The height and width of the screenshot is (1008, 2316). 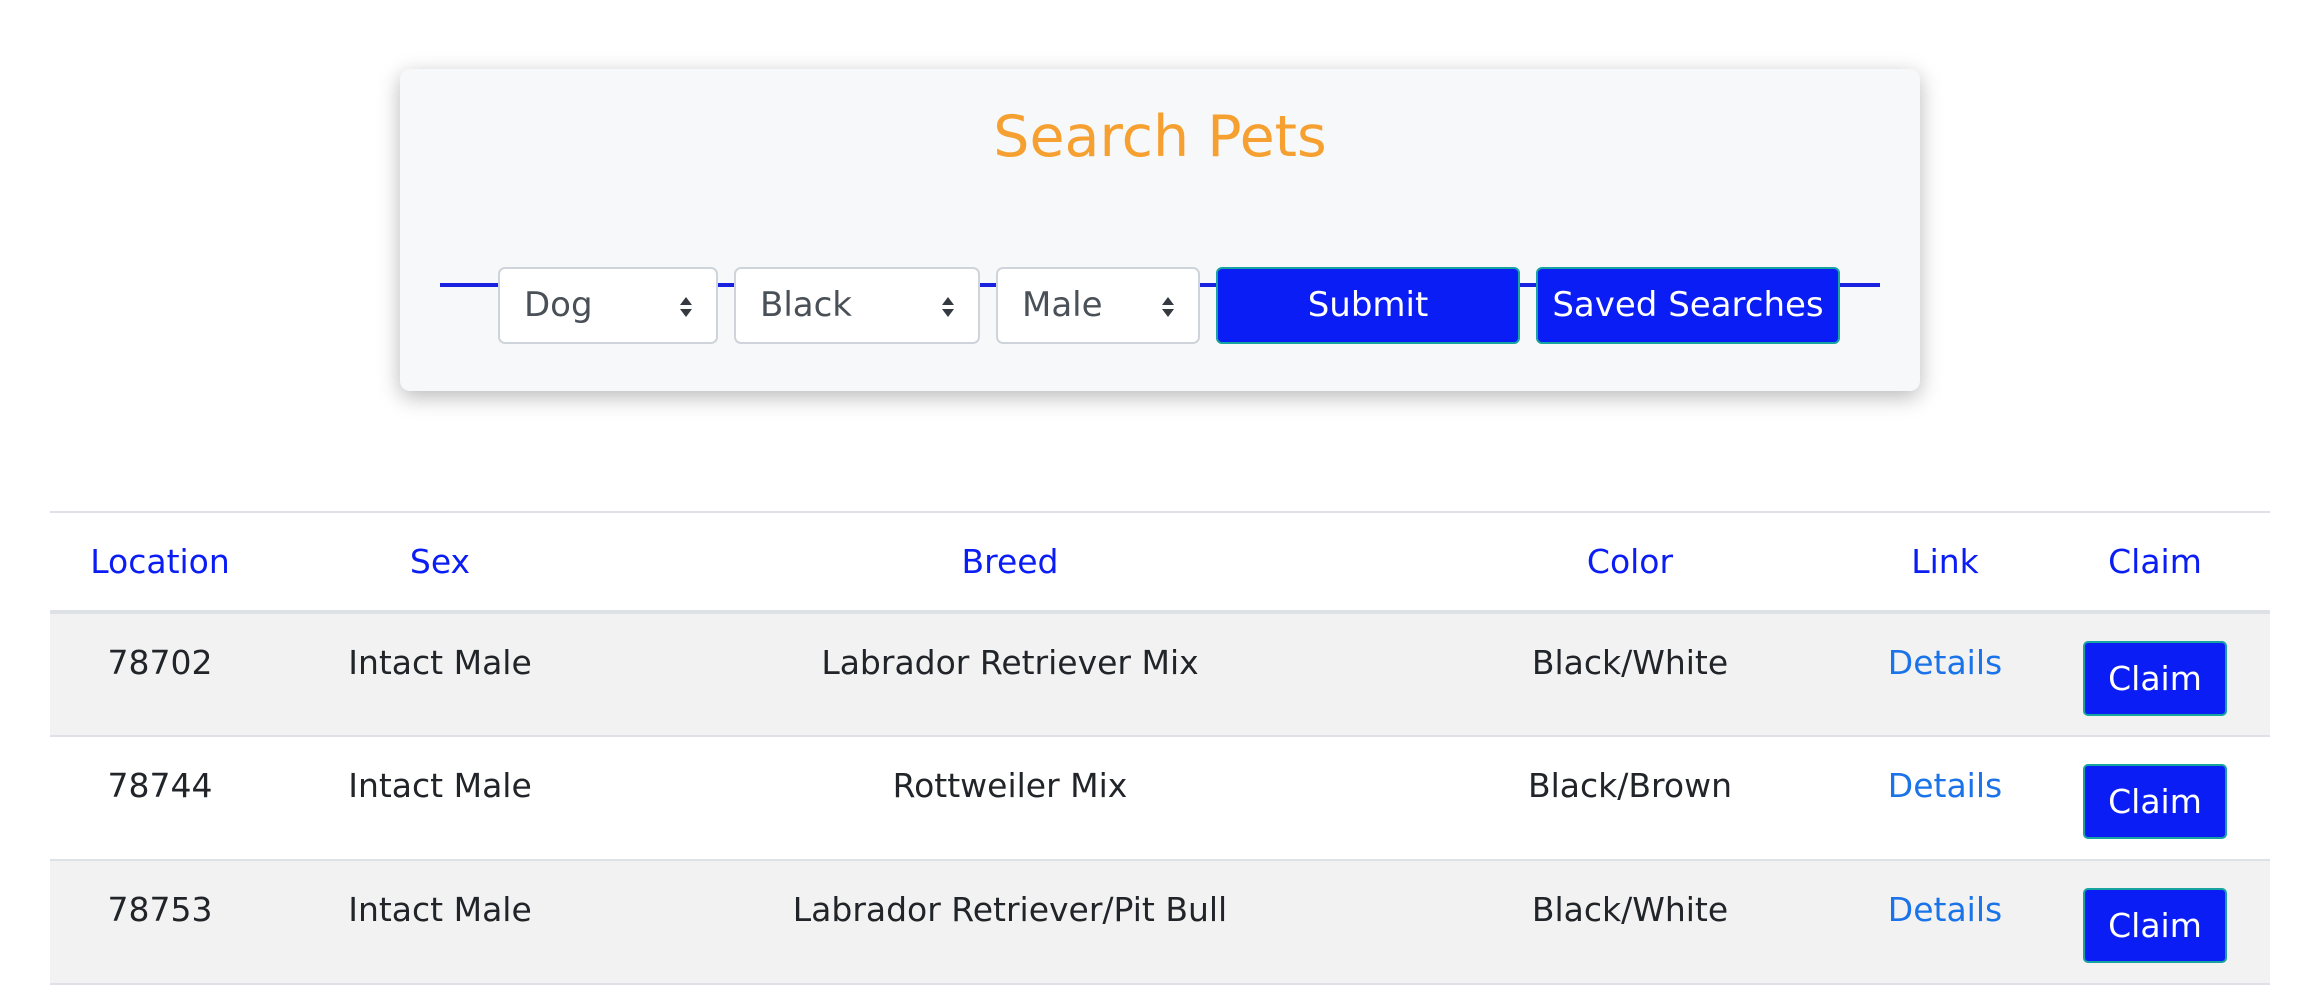 I want to click on cell-breed: Labrador Retriever/Pit Bull, so click(x=1010, y=922).